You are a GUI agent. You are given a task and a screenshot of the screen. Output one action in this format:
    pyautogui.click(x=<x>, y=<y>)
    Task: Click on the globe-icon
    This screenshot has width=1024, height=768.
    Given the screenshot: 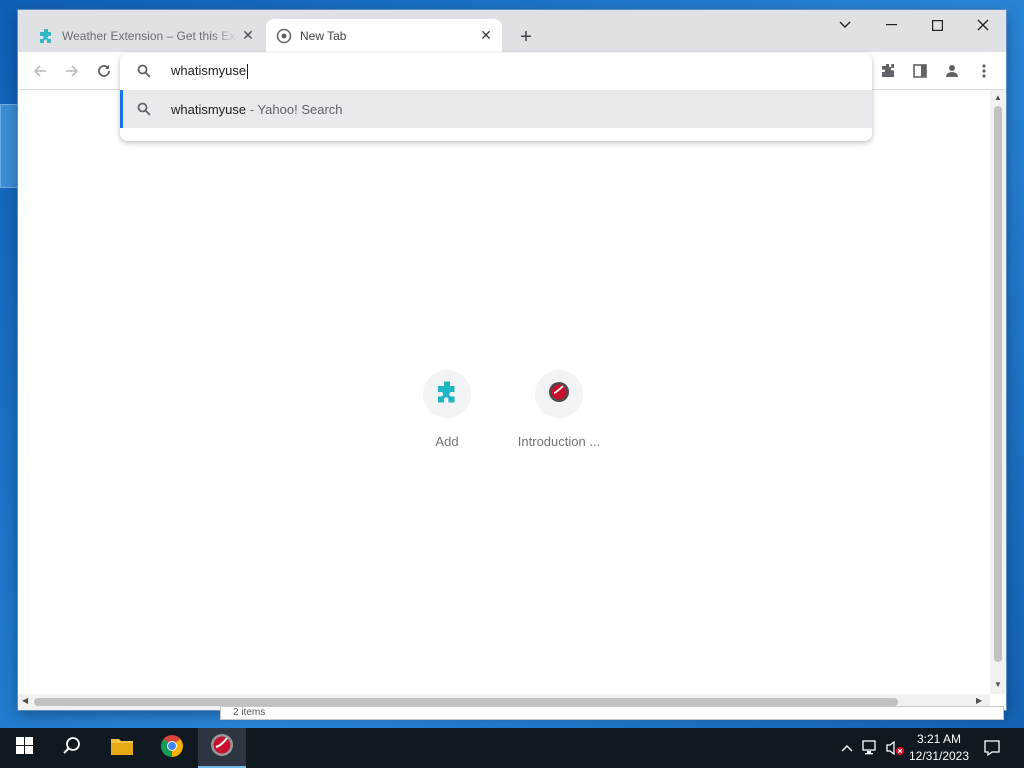 What is the action you would take?
    pyautogui.click(x=284, y=36)
    